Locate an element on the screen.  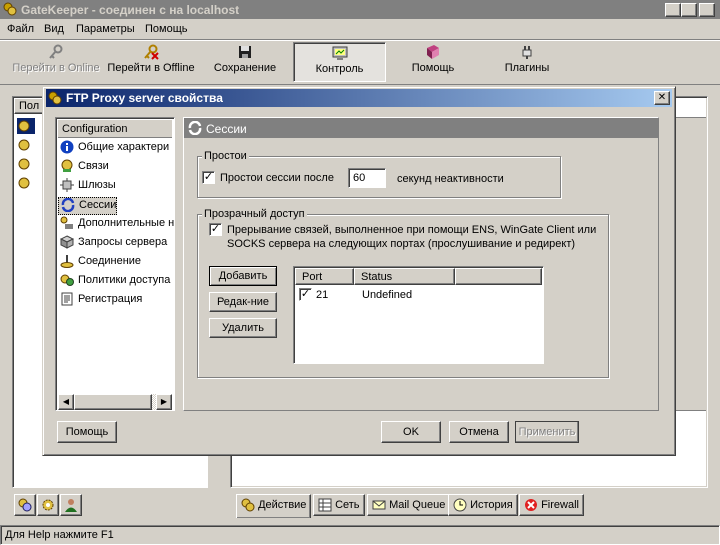
port-row-port: 21 is located at coordinates (322, 295).